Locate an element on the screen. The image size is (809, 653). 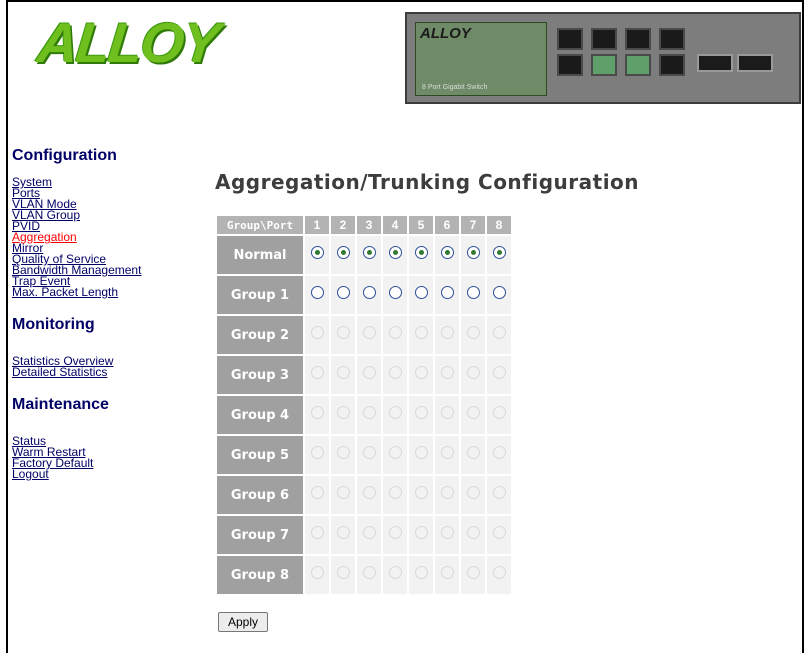
table-row: Group 8 is located at coordinates (364, 575).